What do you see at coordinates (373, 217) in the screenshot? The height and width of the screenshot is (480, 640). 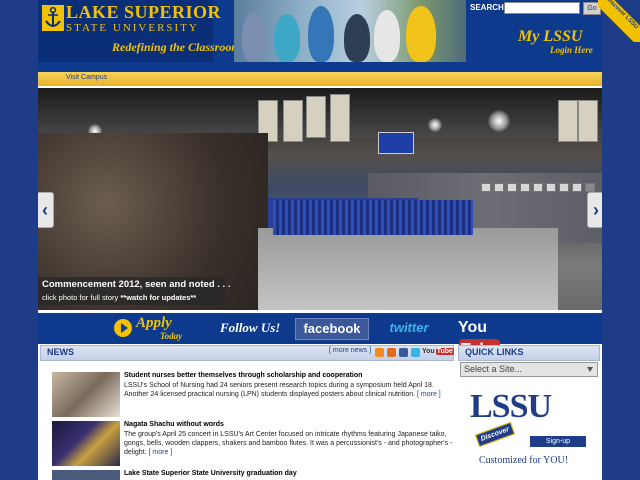 I see `graduates-seating` at bounding box center [373, 217].